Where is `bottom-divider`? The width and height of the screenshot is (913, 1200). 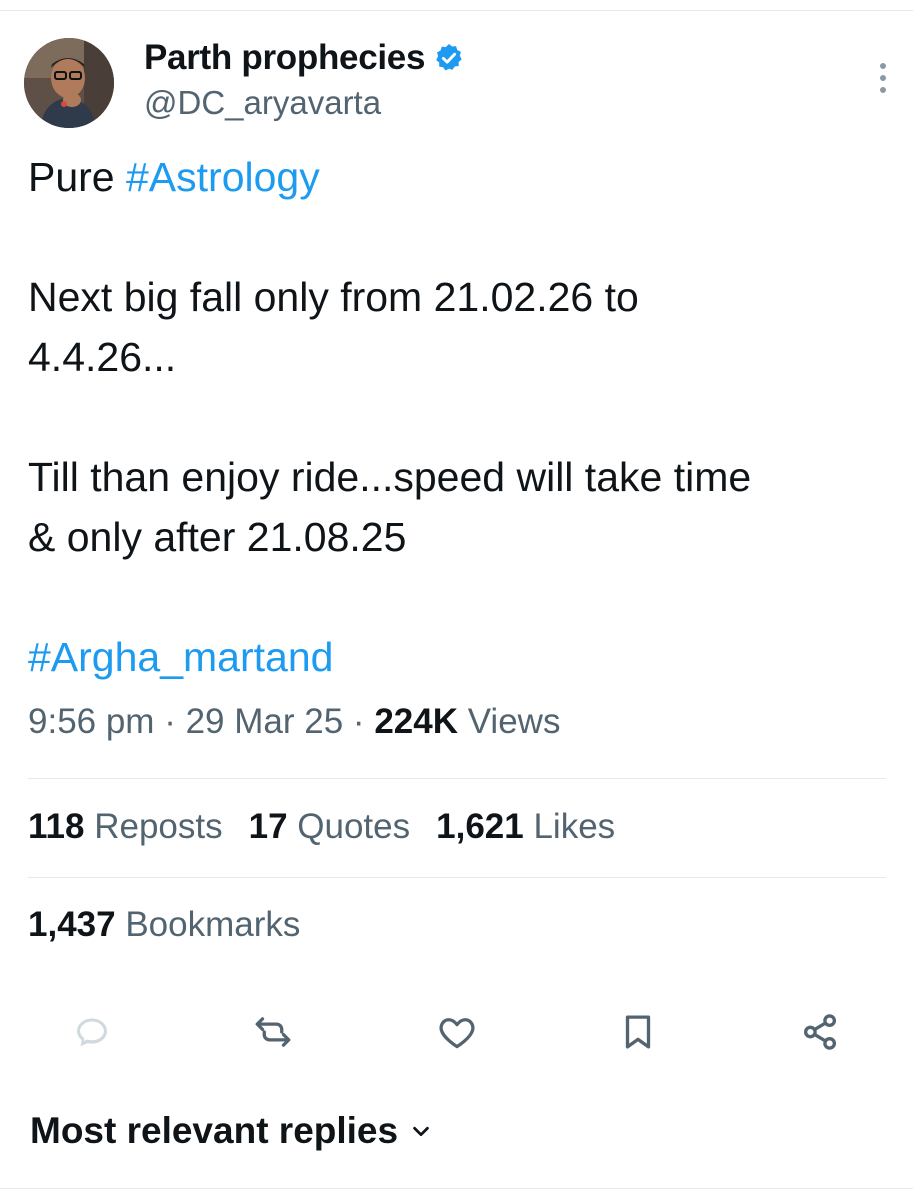
bottom-divider is located at coordinates (456, 1188).